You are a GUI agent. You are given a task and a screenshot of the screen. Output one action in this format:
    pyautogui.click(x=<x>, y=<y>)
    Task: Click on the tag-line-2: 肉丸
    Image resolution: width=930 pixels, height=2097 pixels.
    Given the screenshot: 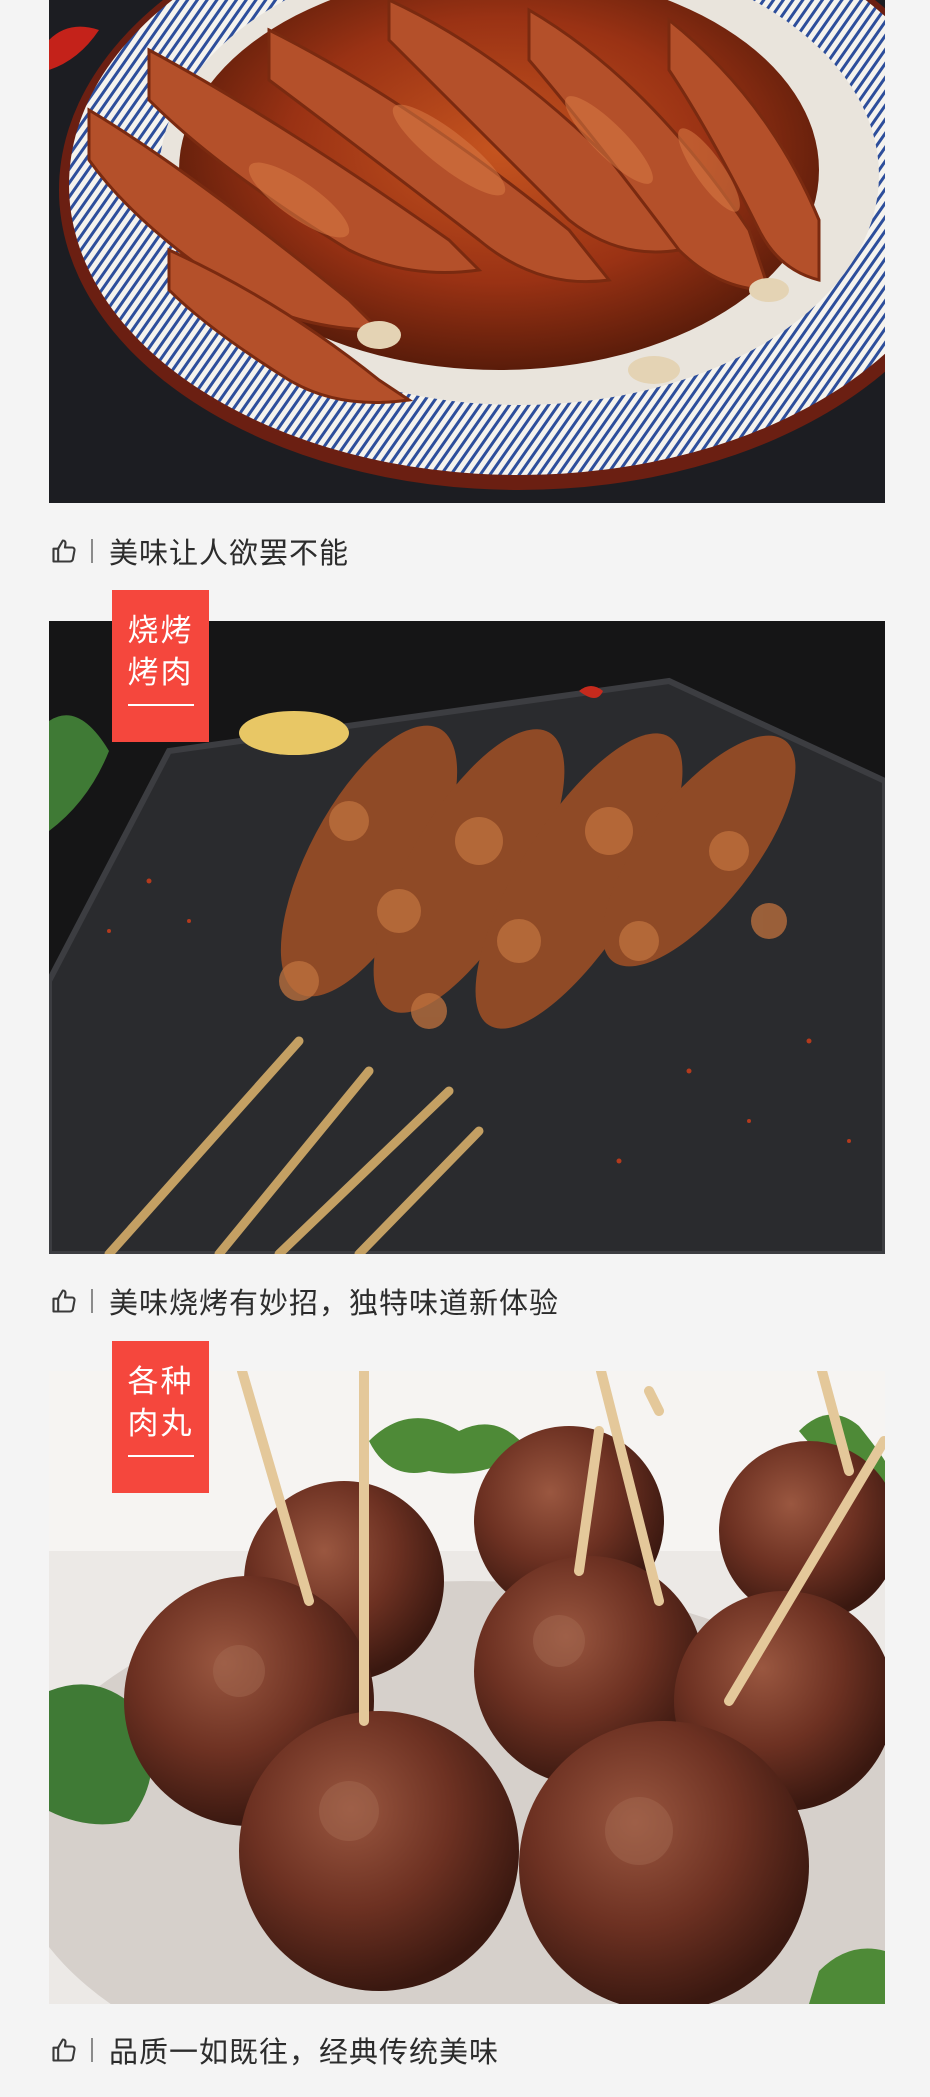 What is the action you would take?
    pyautogui.click(x=160, y=1424)
    